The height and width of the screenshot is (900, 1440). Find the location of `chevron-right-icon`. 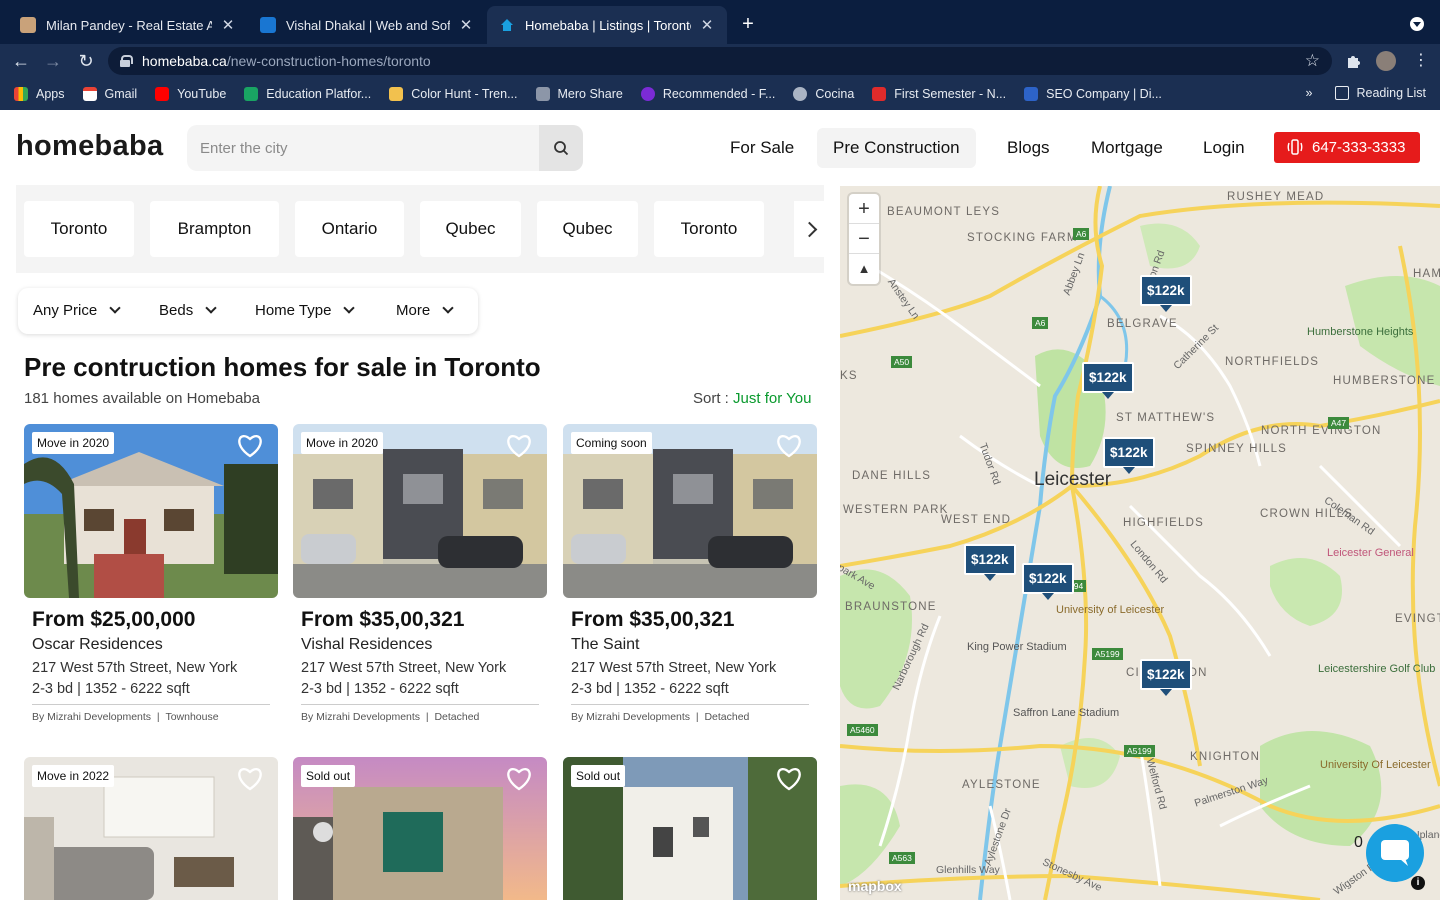

chevron-right-icon is located at coordinates (809, 229).